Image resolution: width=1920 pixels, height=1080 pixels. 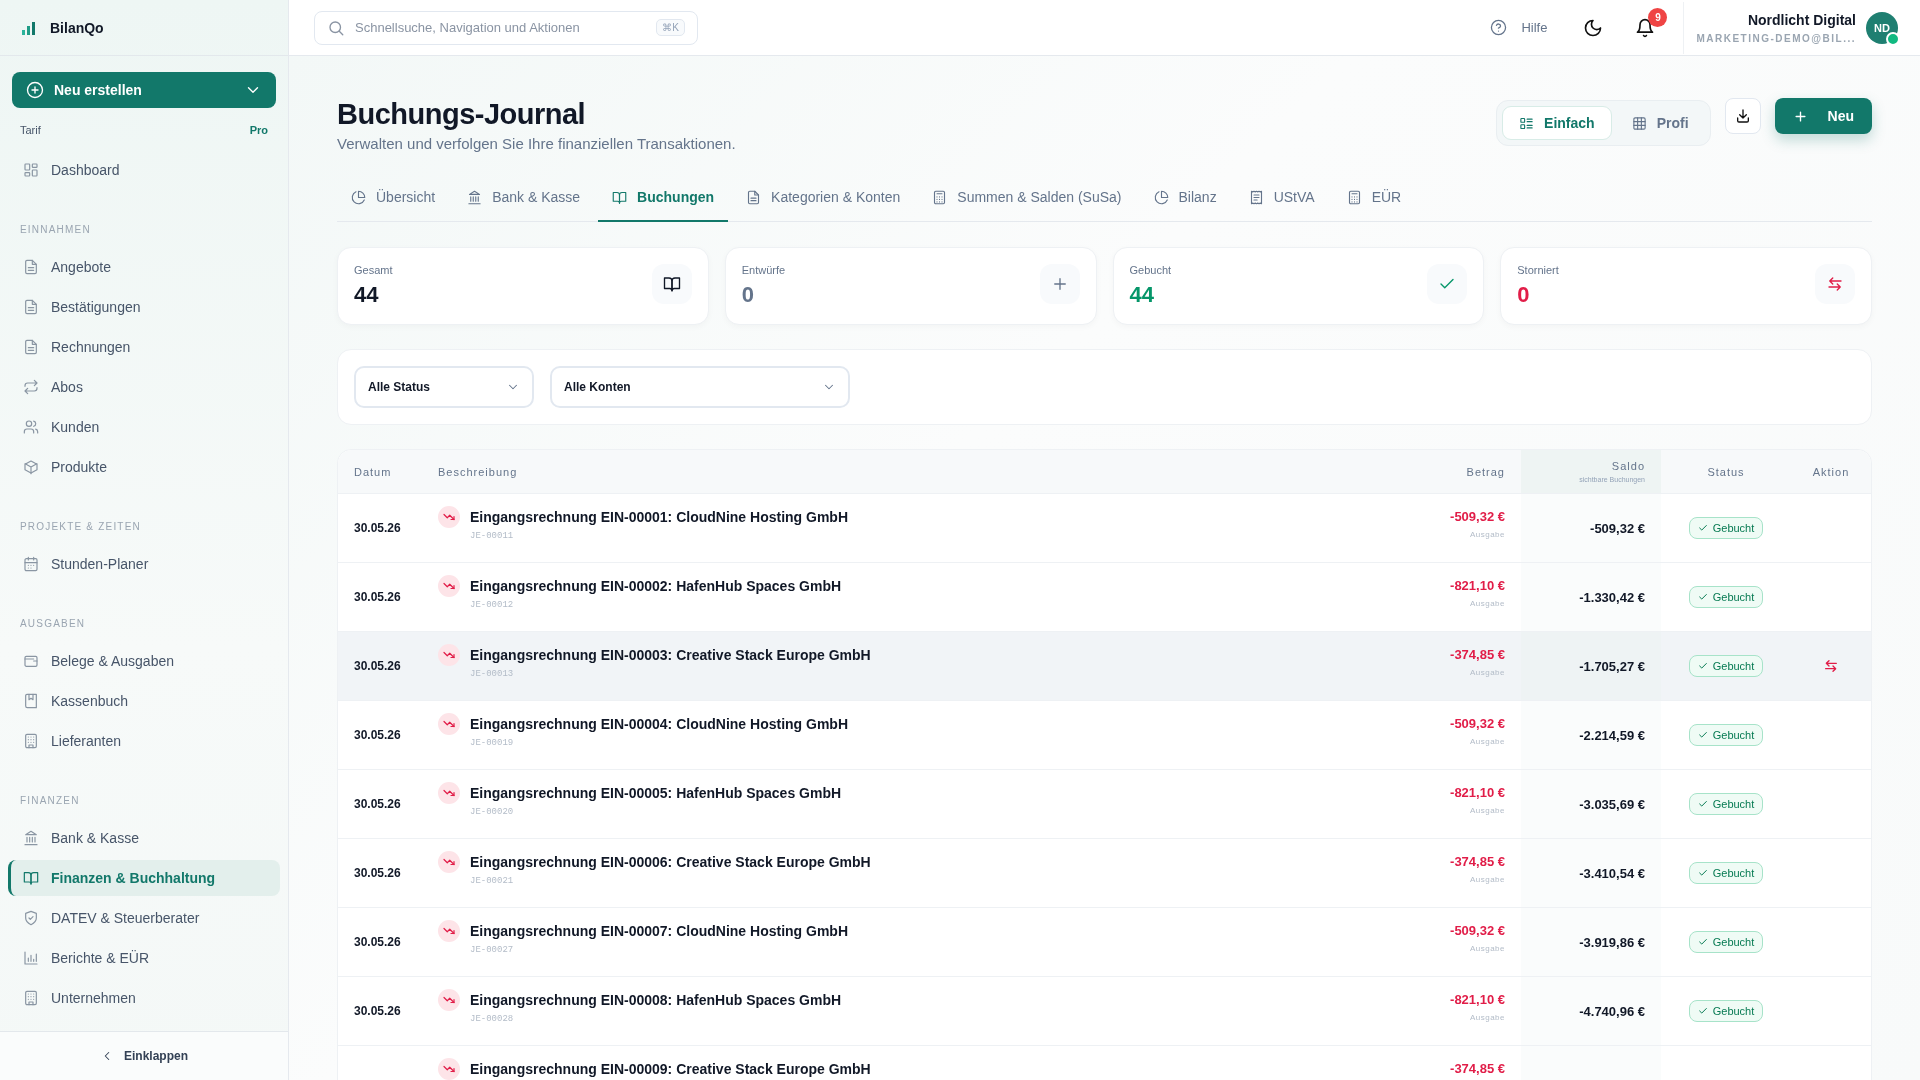 I want to click on balance-value: -509,32 €, so click(x=1617, y=528).